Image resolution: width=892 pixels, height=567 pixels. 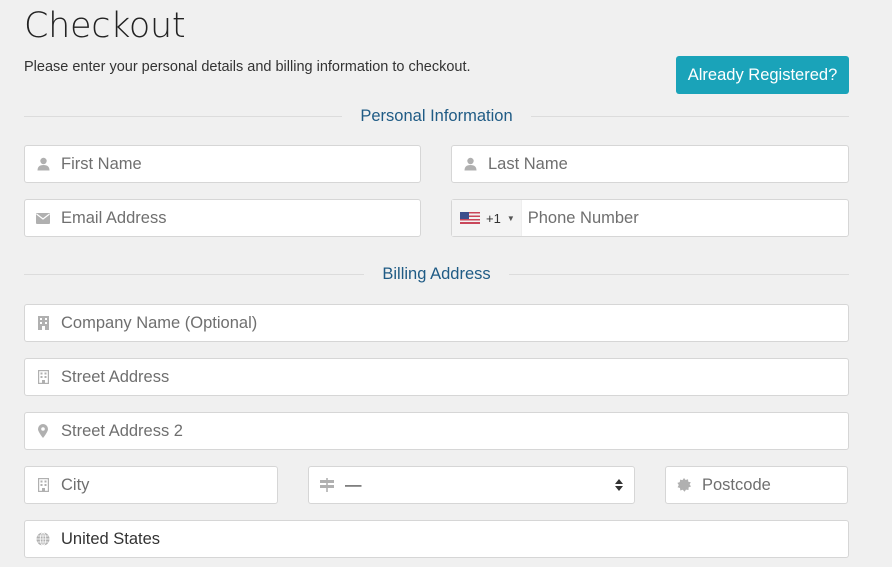 What do you see at coordinates (762, 75) in the screenshot?
I see `already-registered-button: Already Registered?` at bounding box center [762, 75].